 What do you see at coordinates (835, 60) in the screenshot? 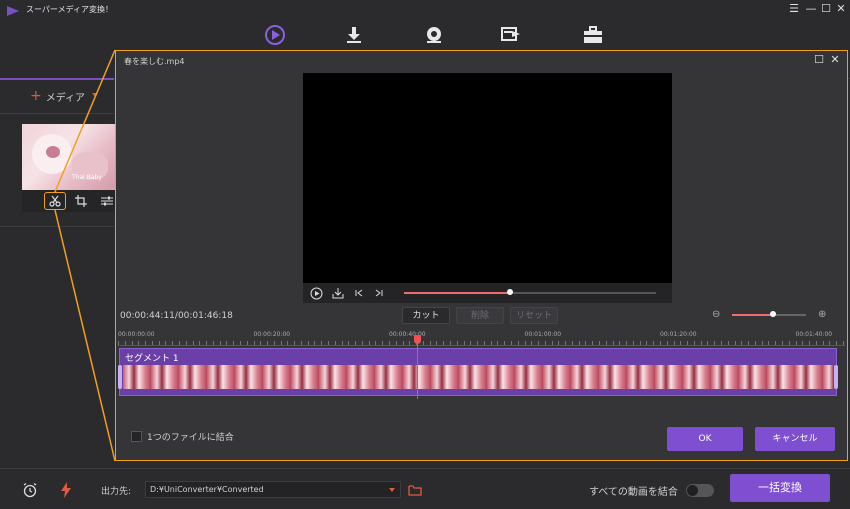
I see `dialog-close-button: ✕` at bounding box center [835, 60].